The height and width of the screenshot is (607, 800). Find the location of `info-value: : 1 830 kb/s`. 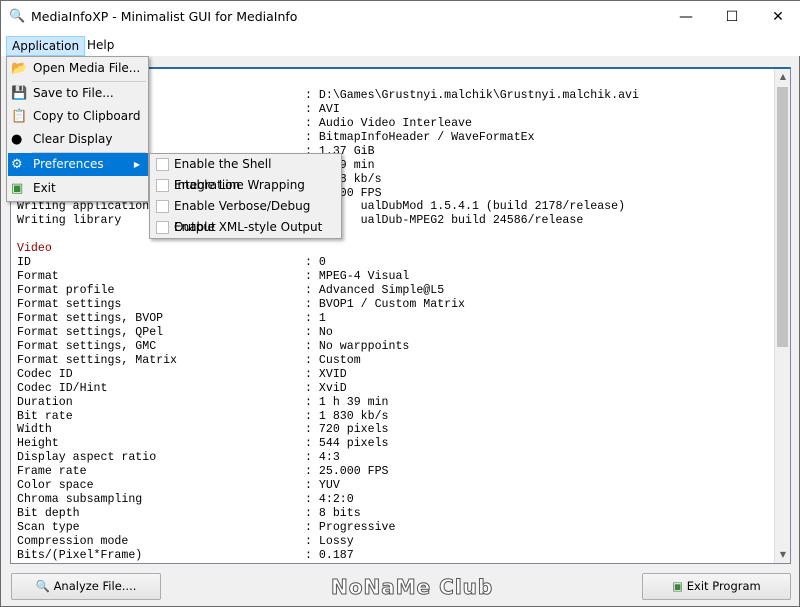

info-value: : 1 830 kb/s is located at coordinates (347, 416).